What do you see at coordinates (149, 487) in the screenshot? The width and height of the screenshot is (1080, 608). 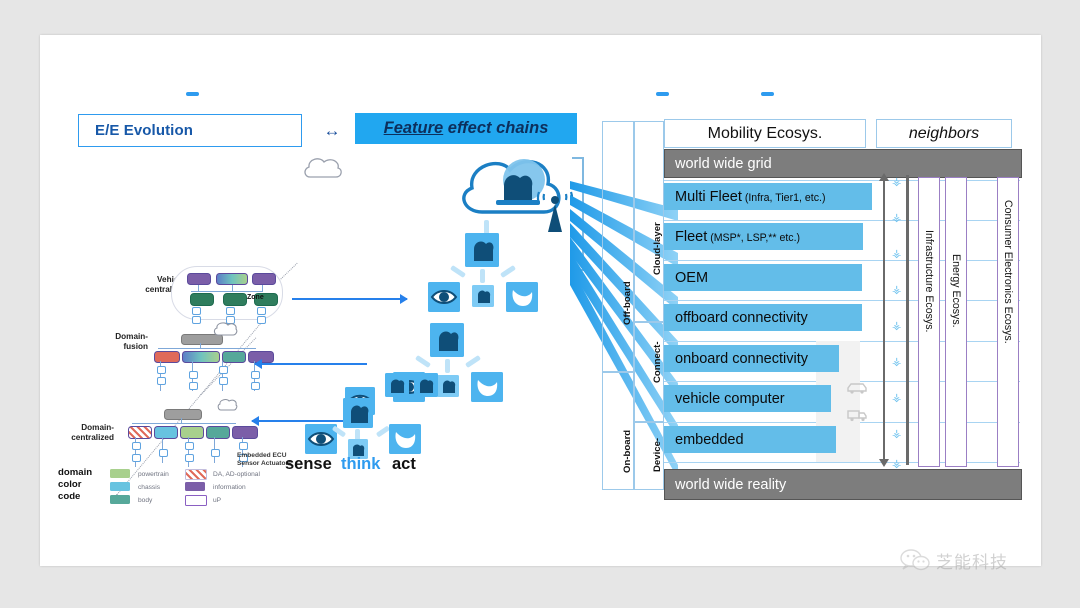 I see `legend-label-chassis: chassis` at bounding box center [149, 487].